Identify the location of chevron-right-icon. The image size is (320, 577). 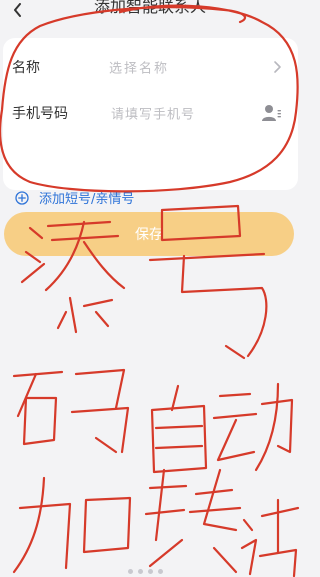
(277, 67).